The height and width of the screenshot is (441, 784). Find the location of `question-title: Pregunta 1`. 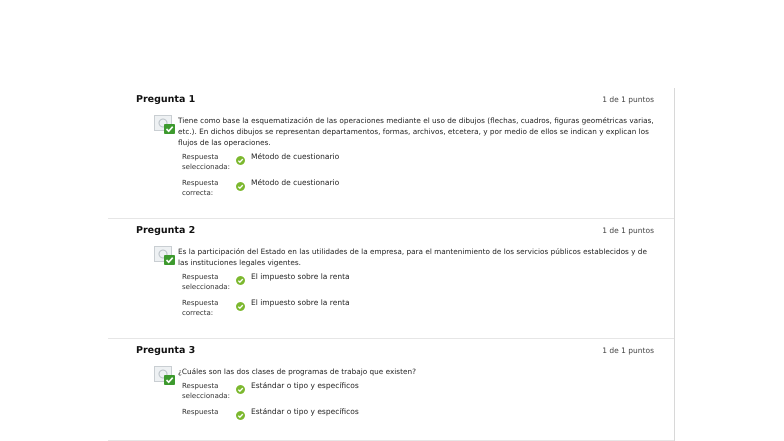

question-title: Pregunta 1 is located at coordinates (166, 99).